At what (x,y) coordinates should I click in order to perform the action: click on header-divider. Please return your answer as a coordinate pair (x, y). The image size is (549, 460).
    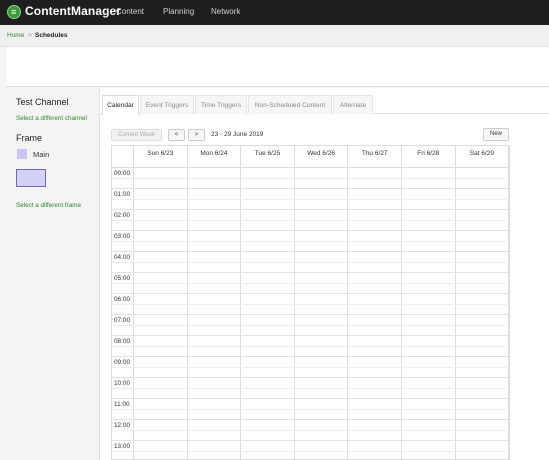
    Looking at the image, I should click on (310, 167).